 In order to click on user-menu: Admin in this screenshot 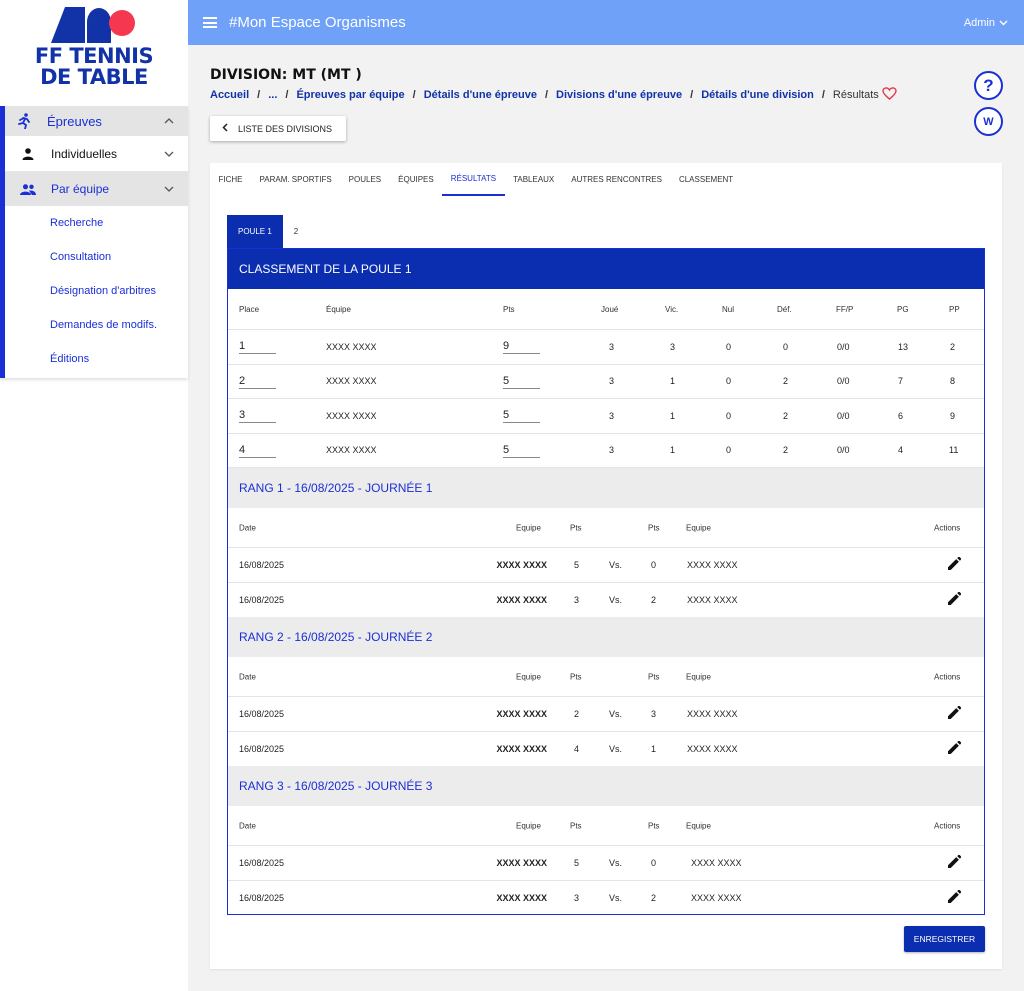, I will do `click(986, 23)`.